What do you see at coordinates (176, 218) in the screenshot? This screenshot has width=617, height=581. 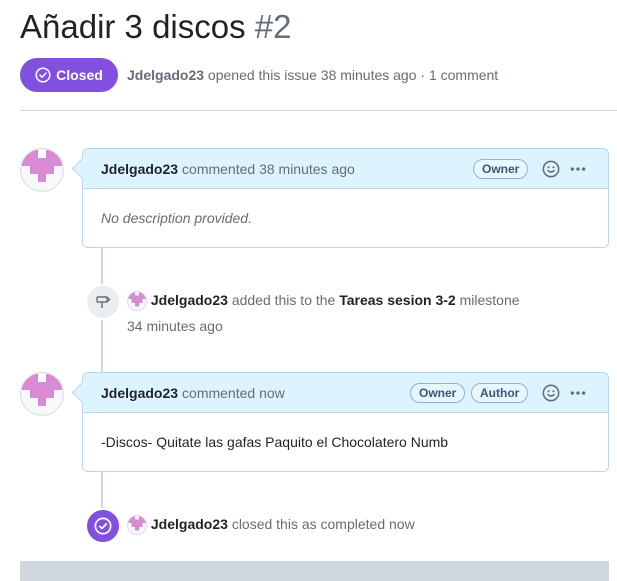 I see `comment-body: No description provided.` at bounding box center [176, 218].